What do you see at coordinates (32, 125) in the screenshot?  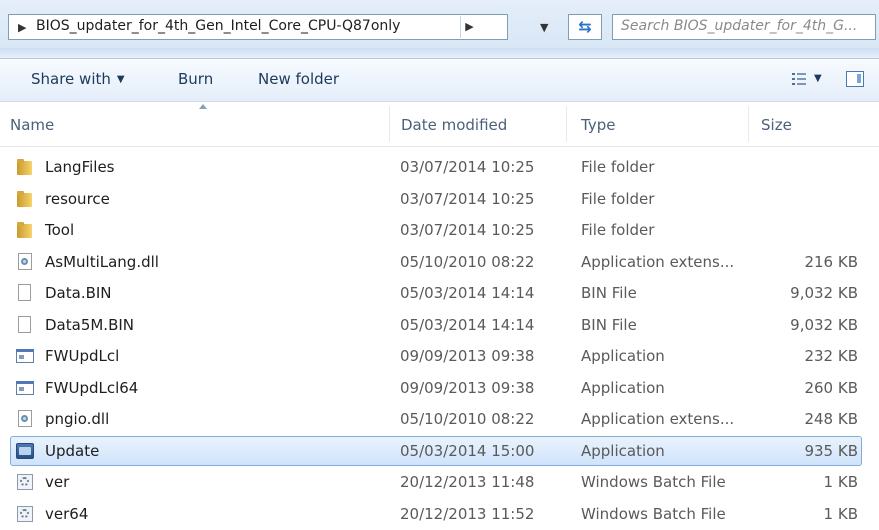 I see `column-header-name: Name` at bounding box center [32, 125].